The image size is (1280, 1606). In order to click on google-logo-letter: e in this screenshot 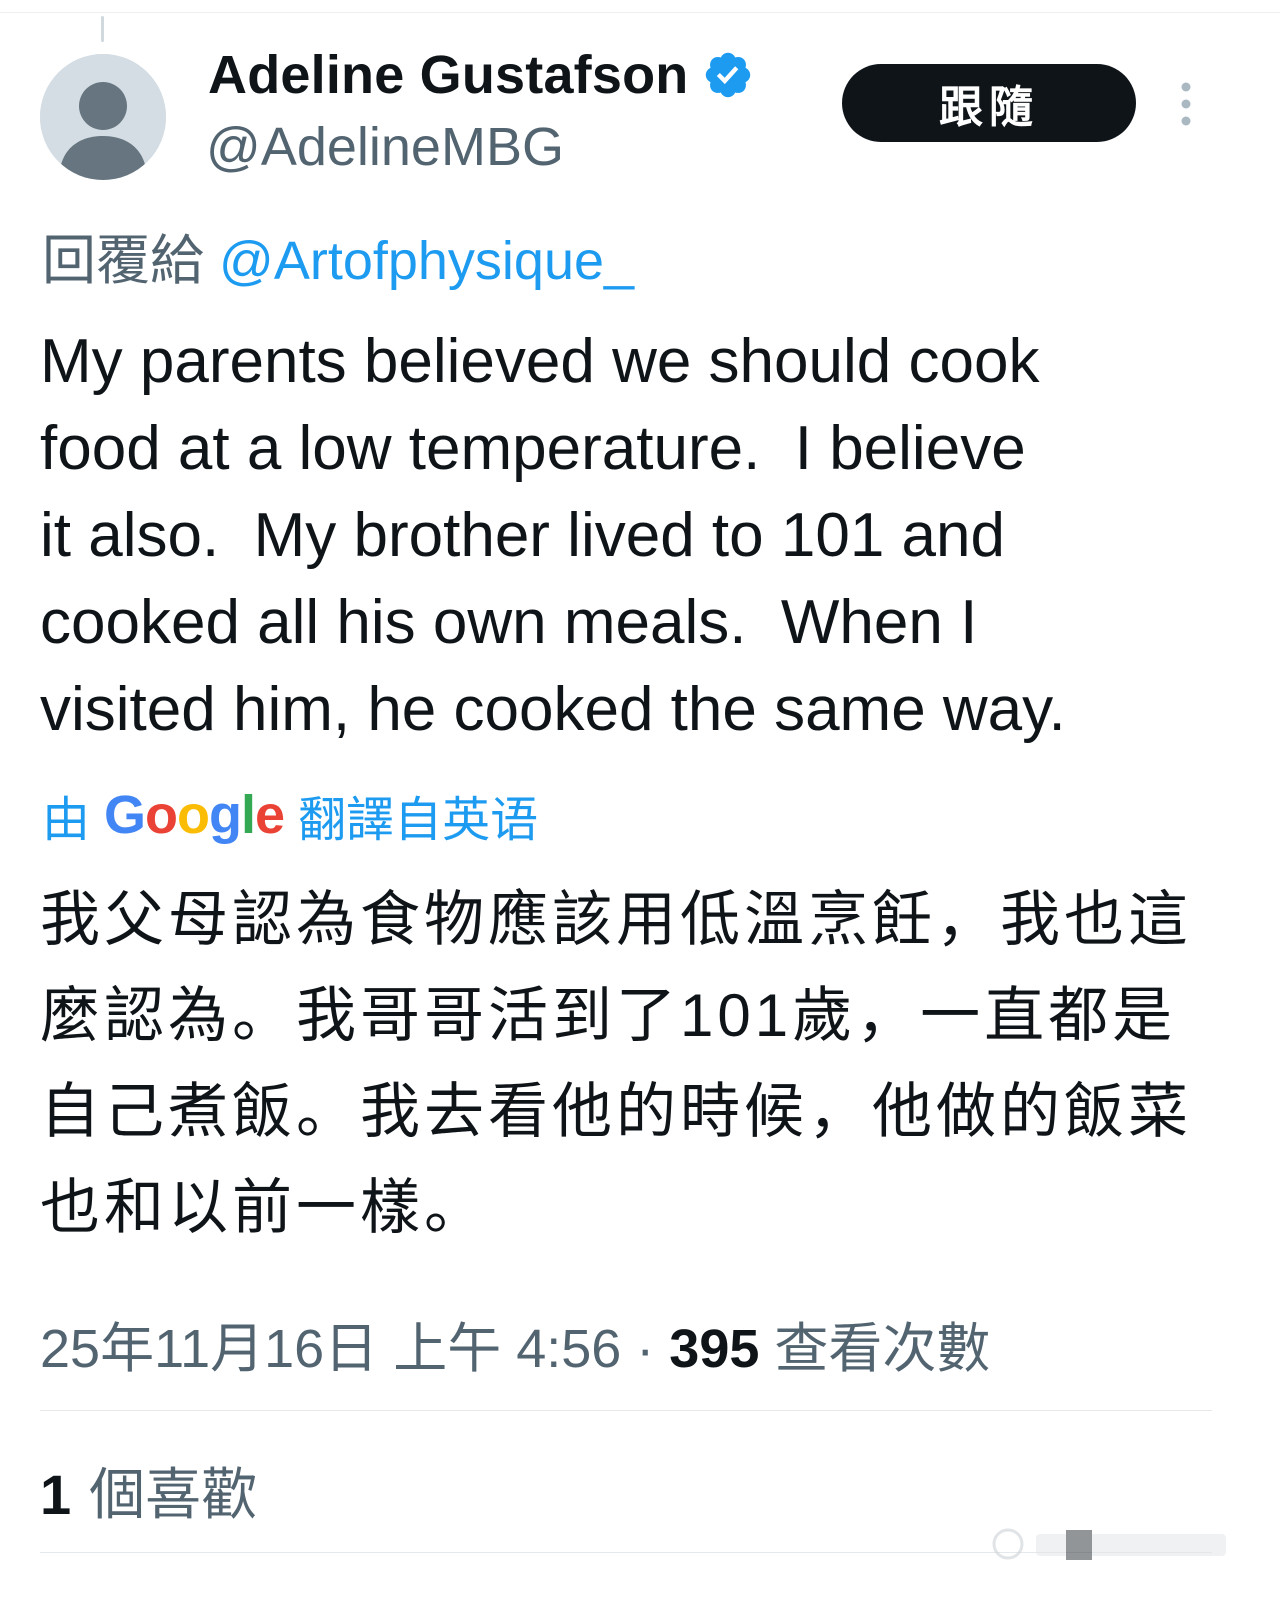, I will do `click(270, 815)`.